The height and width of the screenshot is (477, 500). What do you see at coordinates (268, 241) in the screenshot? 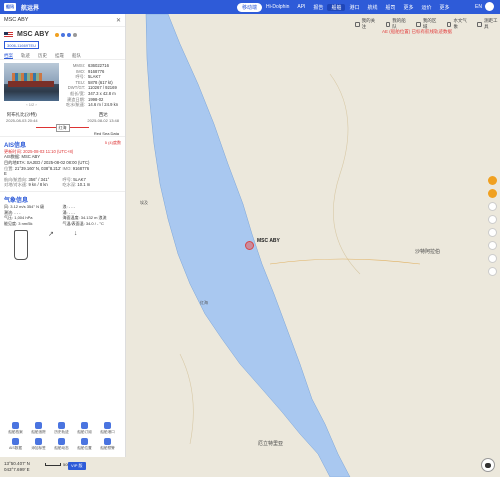
I see `ship-map-label: MSC ABY` at bounding box center [268, 241].